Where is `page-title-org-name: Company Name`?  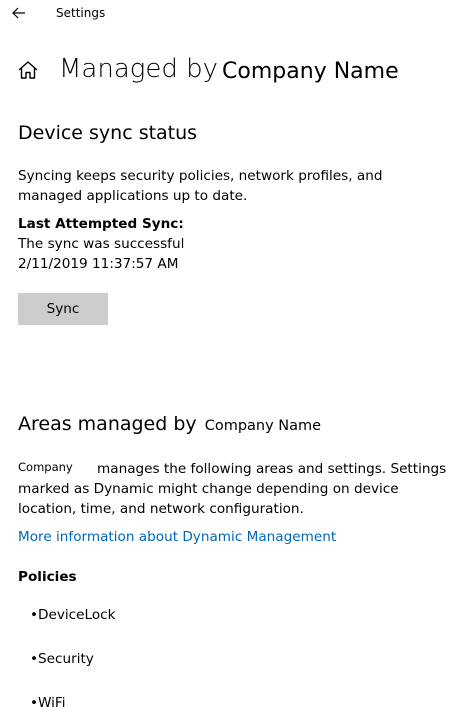
page-title-org-name: Company Name is located at coordinates (310, 71).